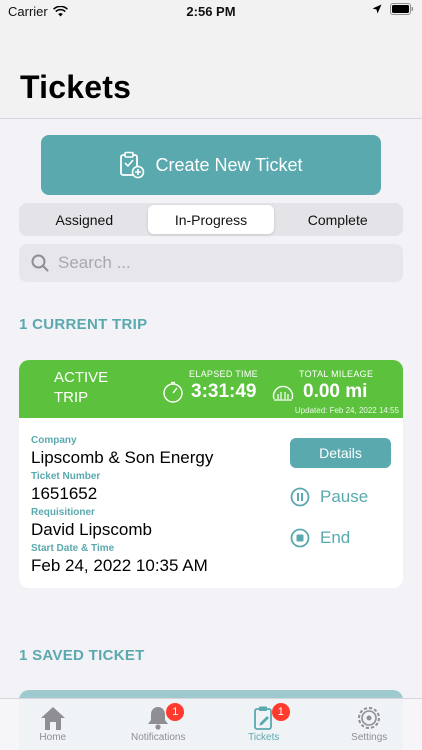 This screenshot has height=750, width=422. I want to click on saved-ticket-section-title: 1 SAVED TICKET, so click(82, 655).